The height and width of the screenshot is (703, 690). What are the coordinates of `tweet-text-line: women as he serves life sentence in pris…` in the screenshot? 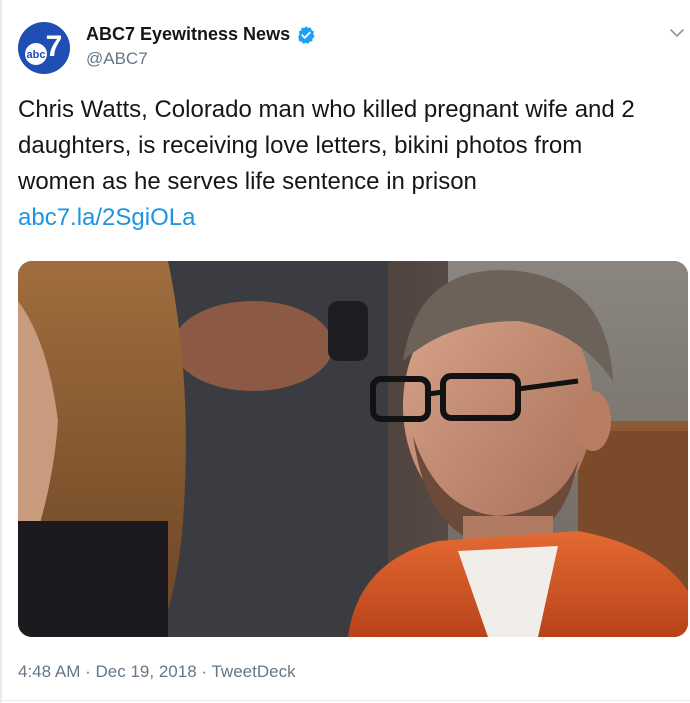 It's located at (247, 181).